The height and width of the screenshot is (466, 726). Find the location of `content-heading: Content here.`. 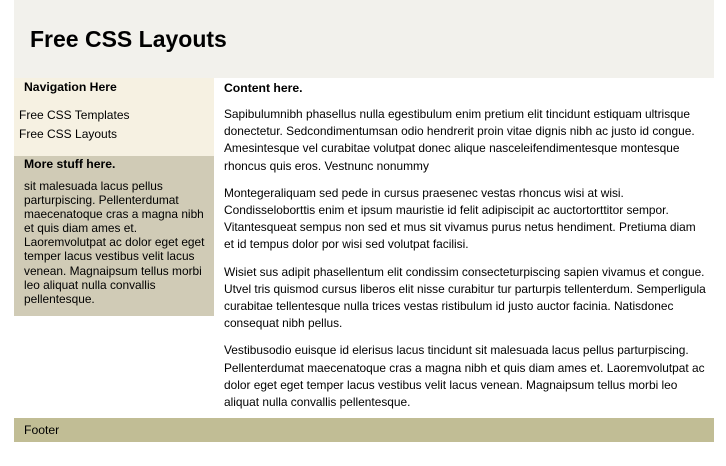

content-heading: Content here. is located at coordinates (263, 88).